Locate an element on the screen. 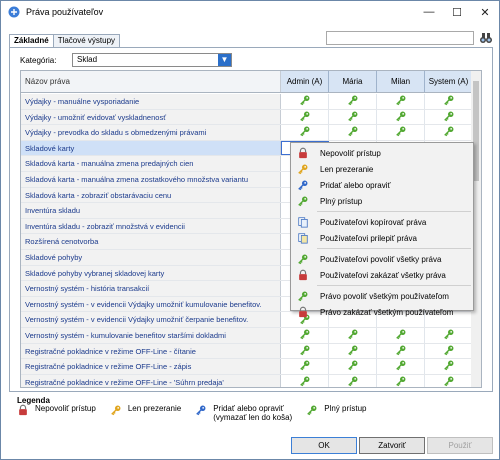 This screenshot has width=500, height=460. legend-label-line: Len prezeranie is located at coordinates (154, 408).